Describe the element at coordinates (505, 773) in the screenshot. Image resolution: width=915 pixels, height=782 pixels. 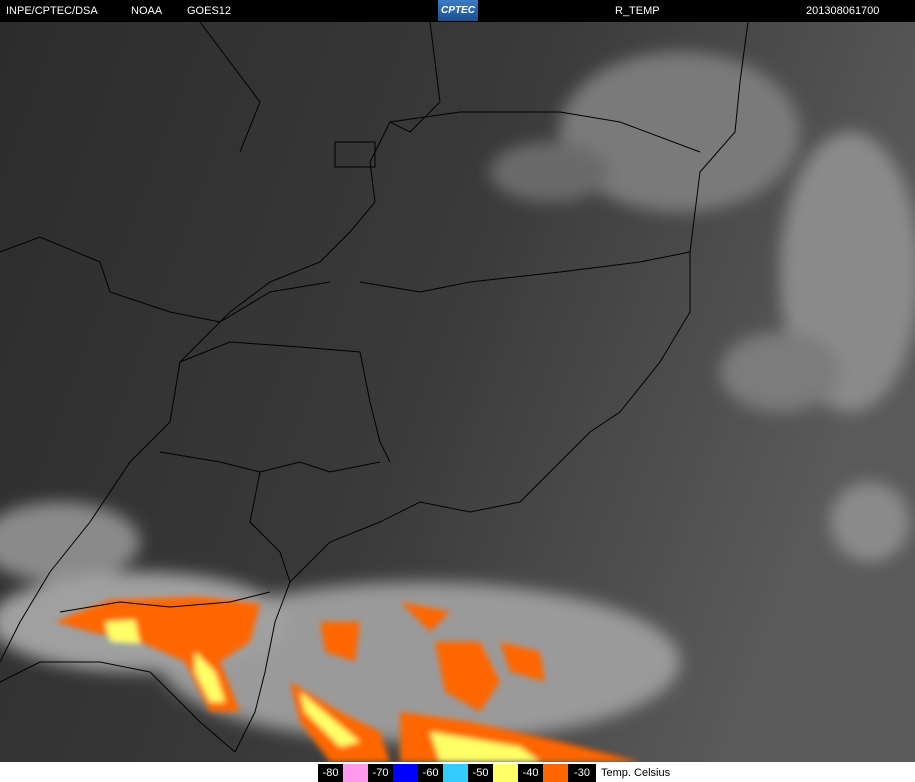
I see `legend-swatch-yellow` at that location.